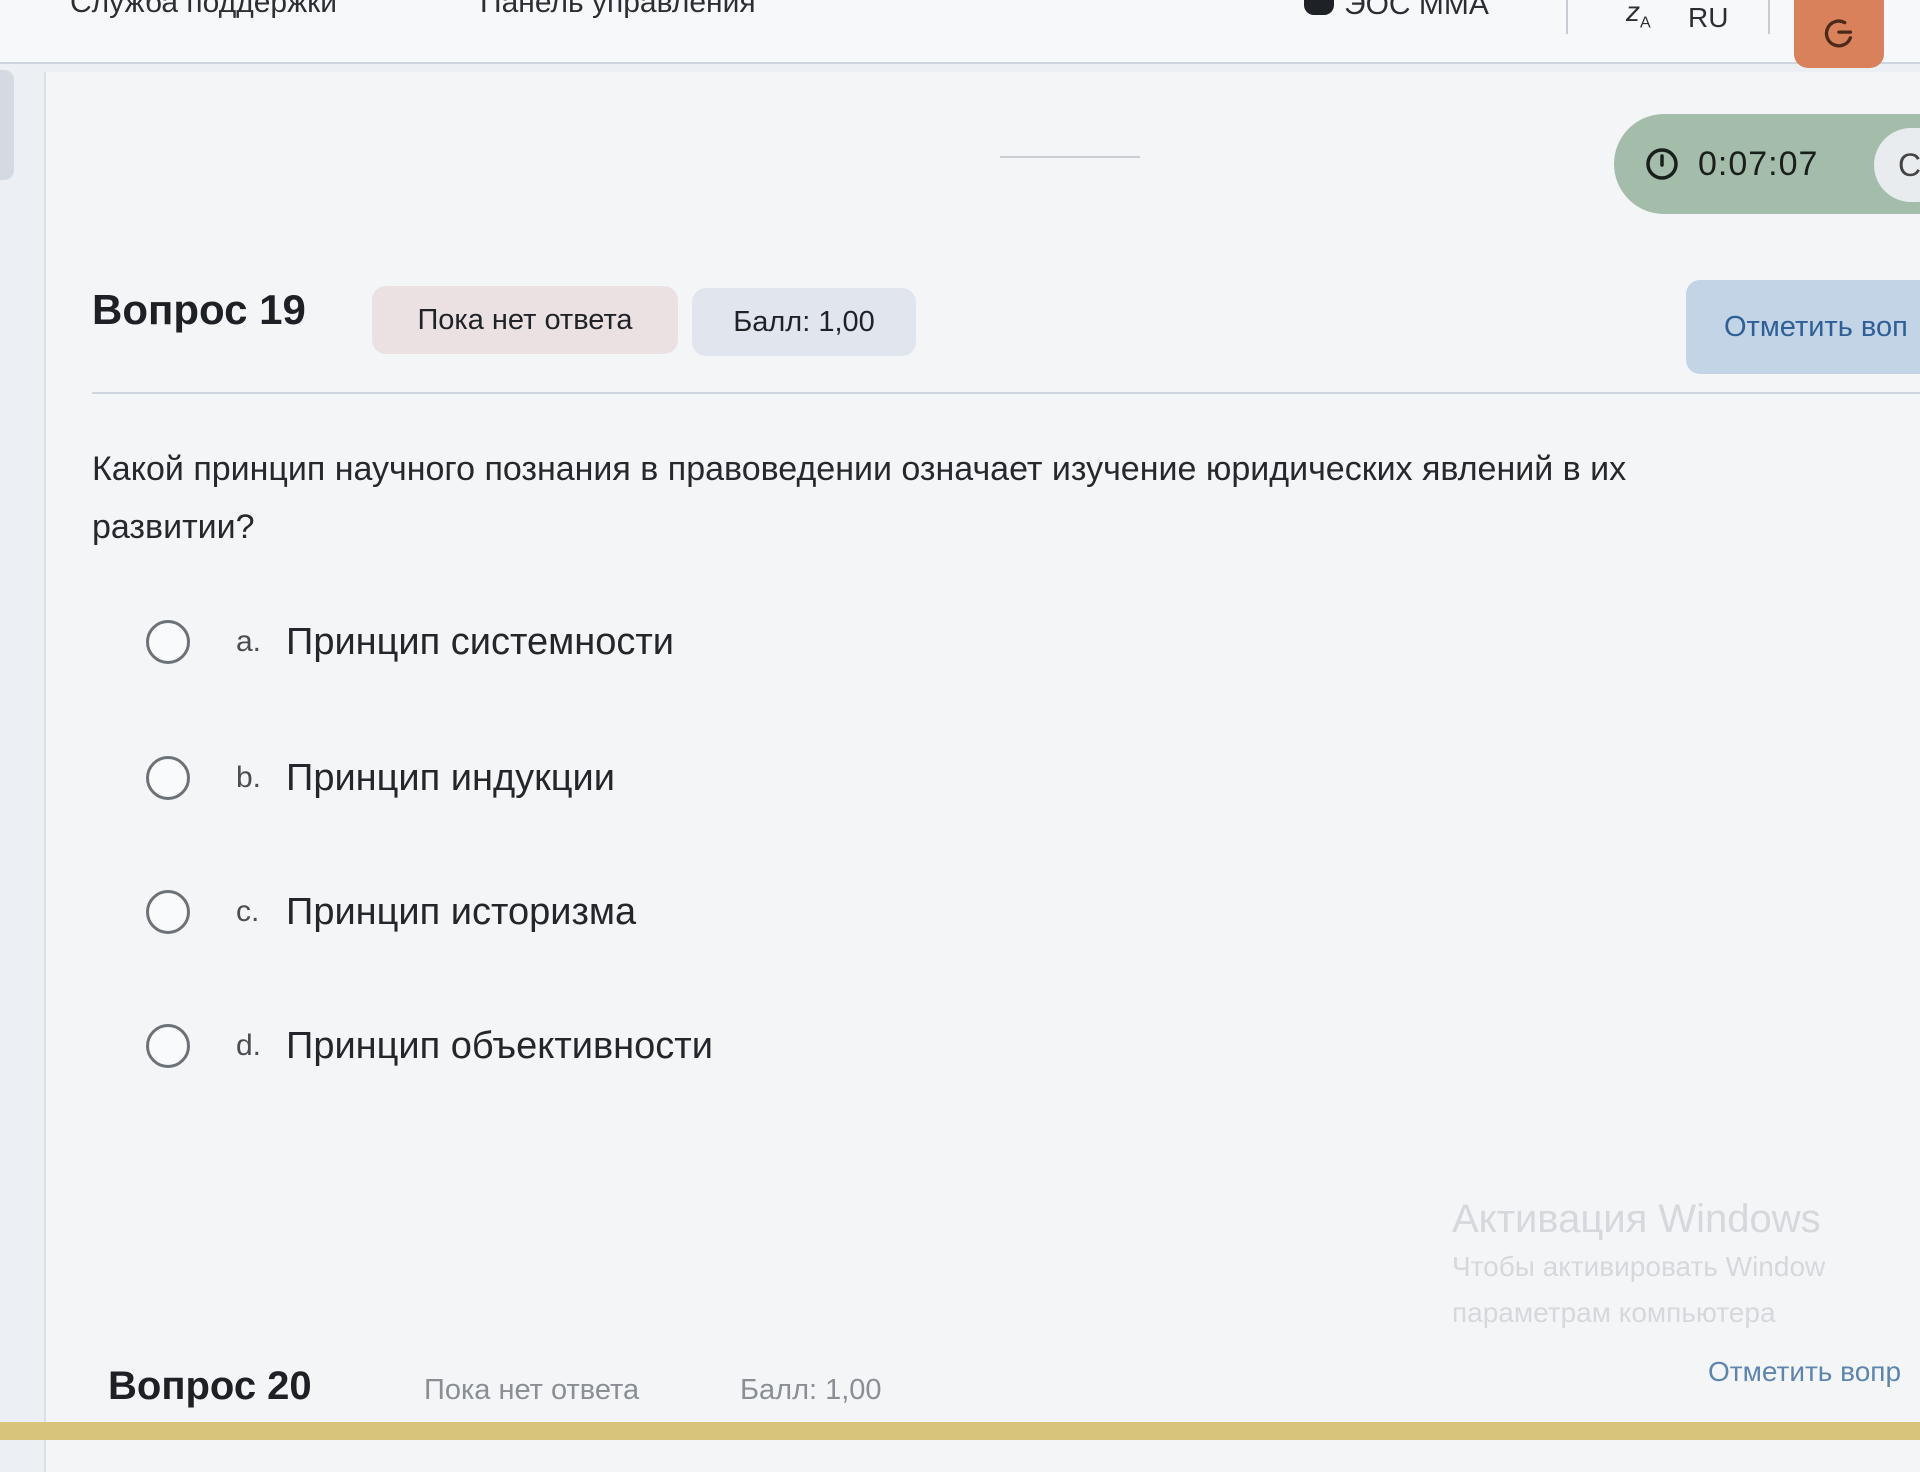 The height and width of the screenshot is (1472, 1920). I want to click on bottom-edge, so click(960, 1431).